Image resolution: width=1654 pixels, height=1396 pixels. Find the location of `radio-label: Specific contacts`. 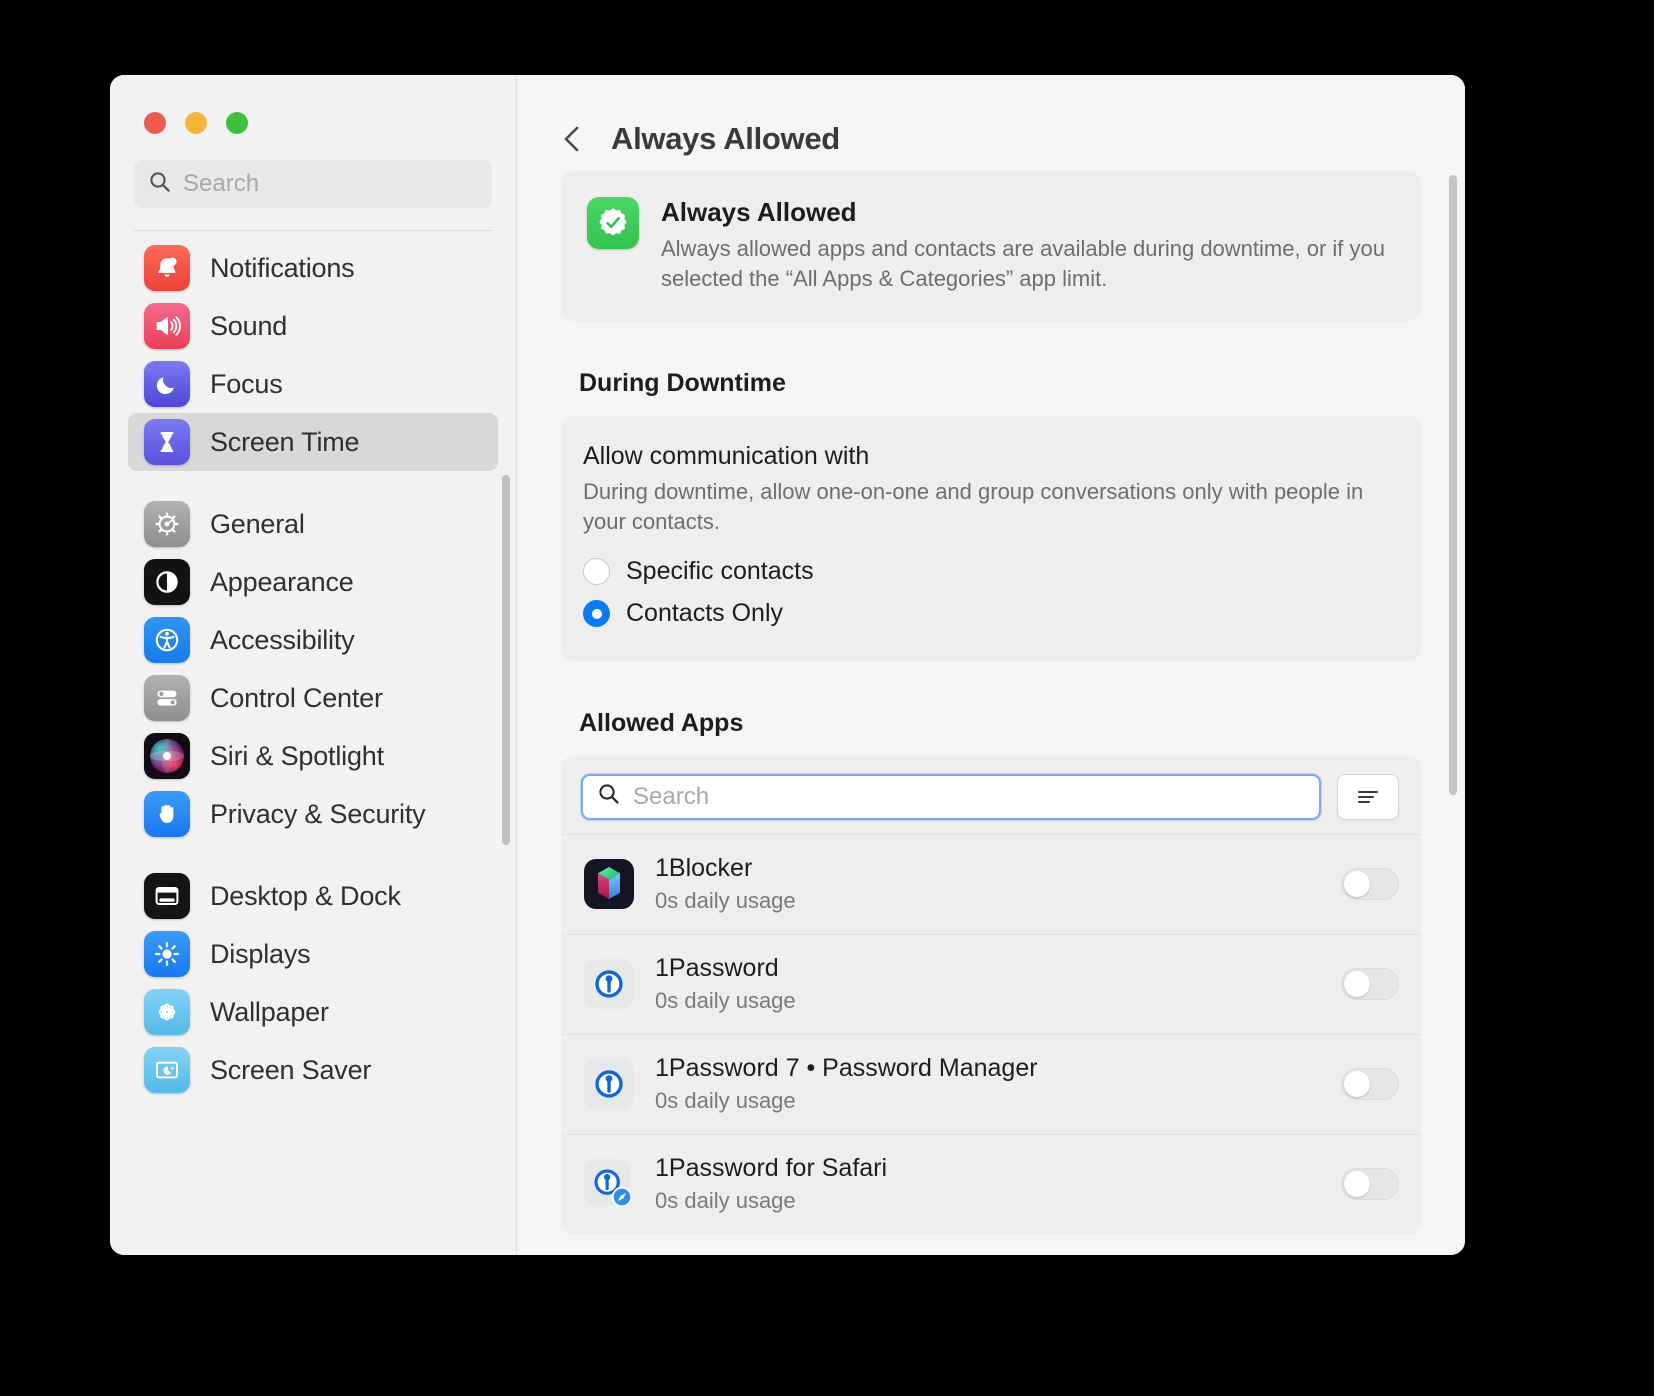

radio-label: Specific contacts is located at coordinates (720, 571).